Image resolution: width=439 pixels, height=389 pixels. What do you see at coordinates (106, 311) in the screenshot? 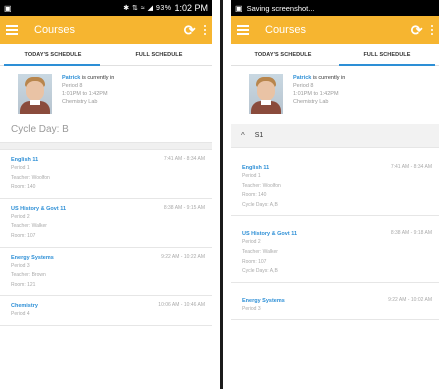
I see `course-item: Chemistry 10:06 AM - 10:46 AM Period 4` at bounding box center [106, 311].